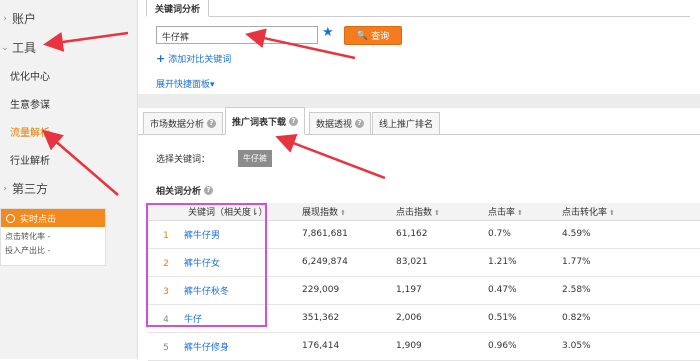 This screenshot has width=700, height=361. Describe the element at coordinates (521, 290) in the screenshot. I see `ctr-cell: 0.47%` at that location.